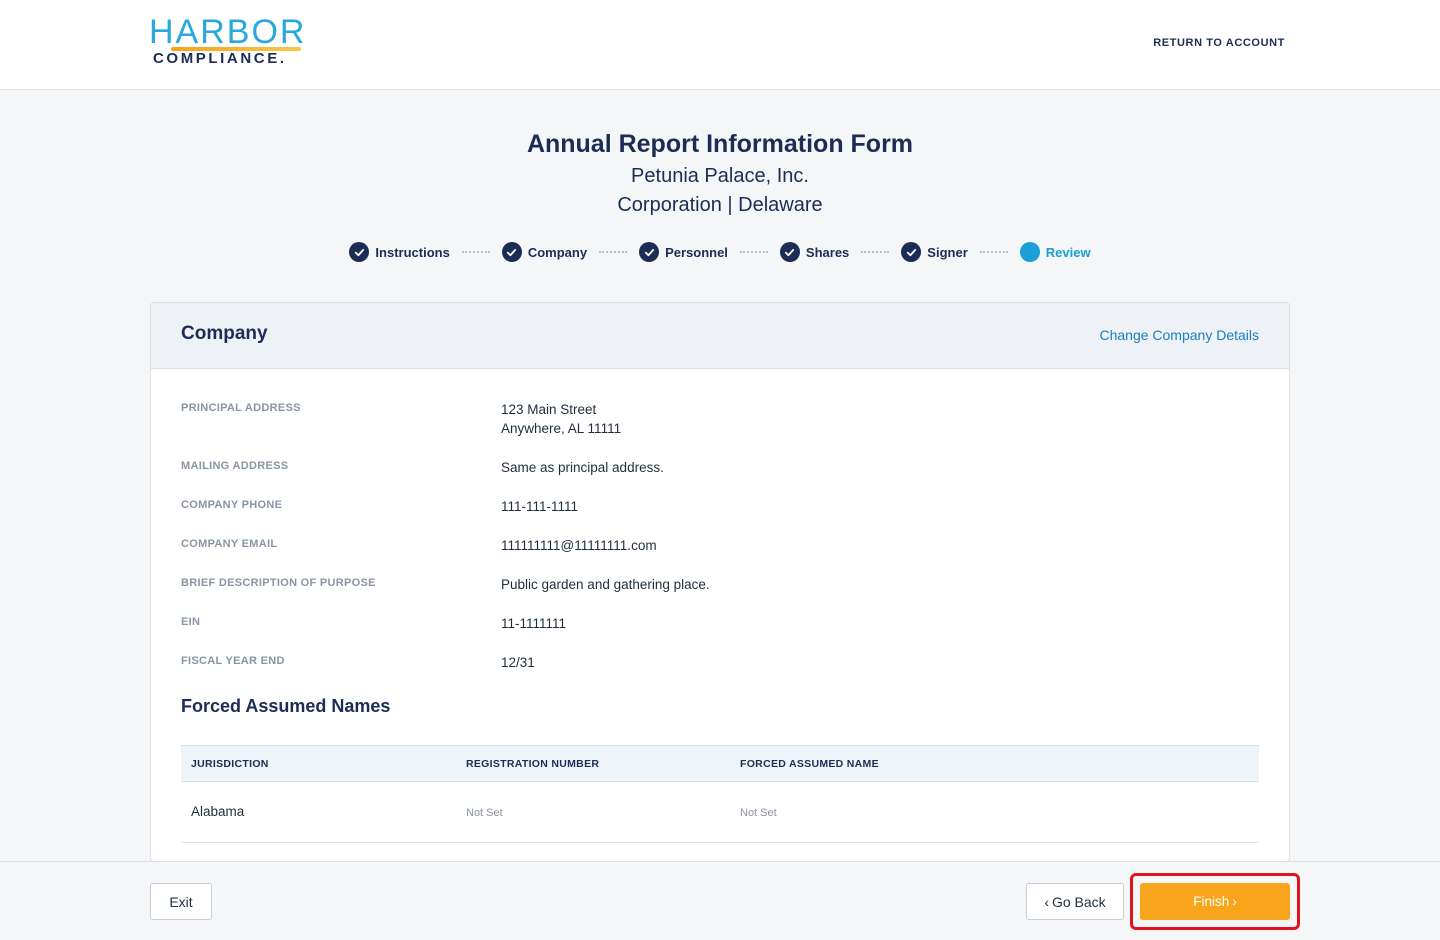 The height and width of the screenshot is (940, 1440). I want to click on field-label: EIN, so click(191, 622).